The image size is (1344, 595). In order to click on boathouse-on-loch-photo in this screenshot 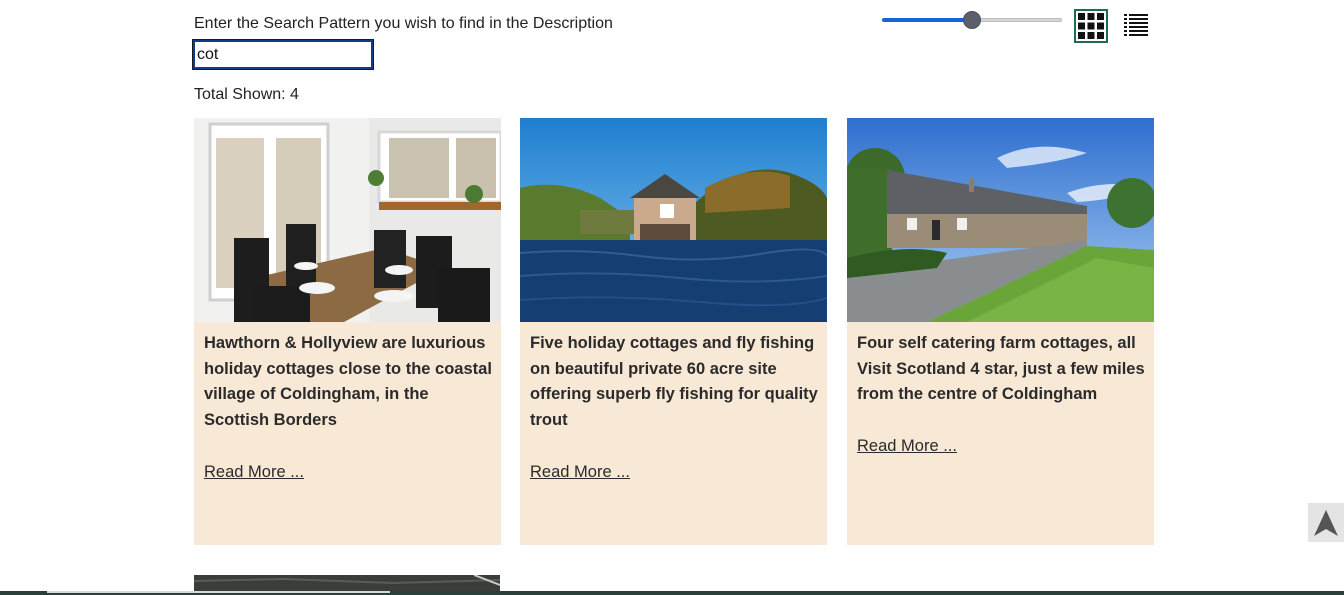, I will do `click(673, 220)`.